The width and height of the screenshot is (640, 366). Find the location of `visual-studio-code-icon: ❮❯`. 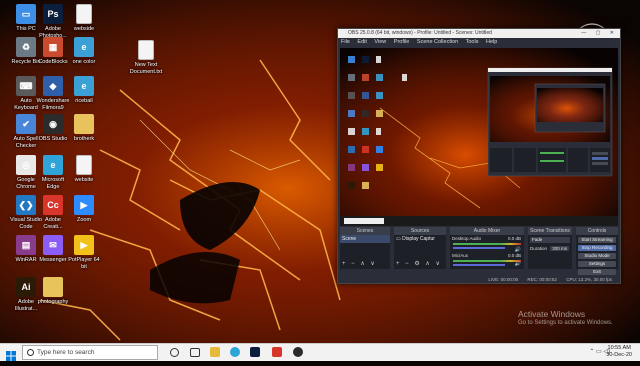

visual-studio-code-icon: ❮❯ is located at coordinates (26, 205).